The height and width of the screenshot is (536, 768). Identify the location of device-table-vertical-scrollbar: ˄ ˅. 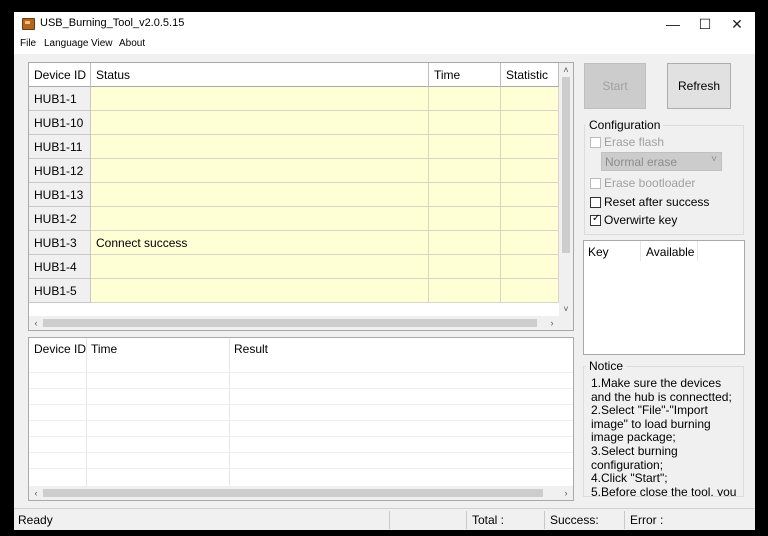
(566, 189).